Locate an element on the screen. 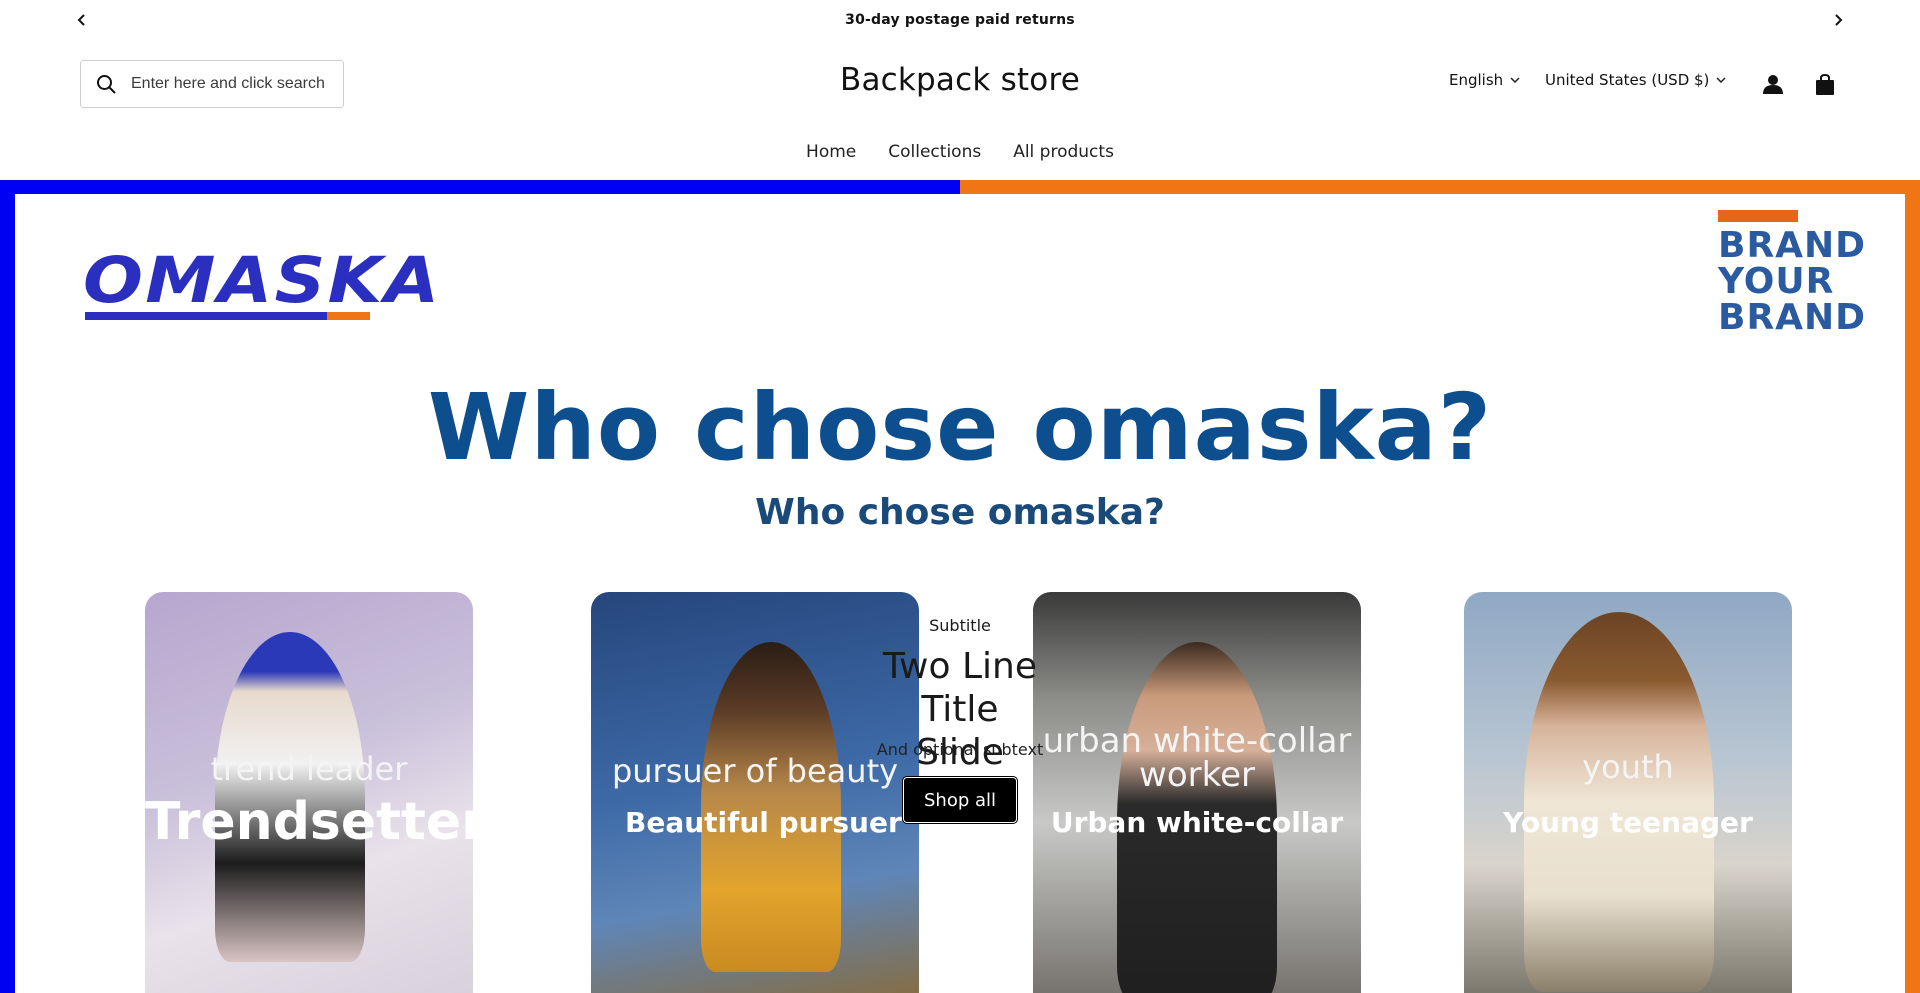 The width and height of the screenshot is (1920, 993). chevron-right-icon is located at coordinates (1839, 20).